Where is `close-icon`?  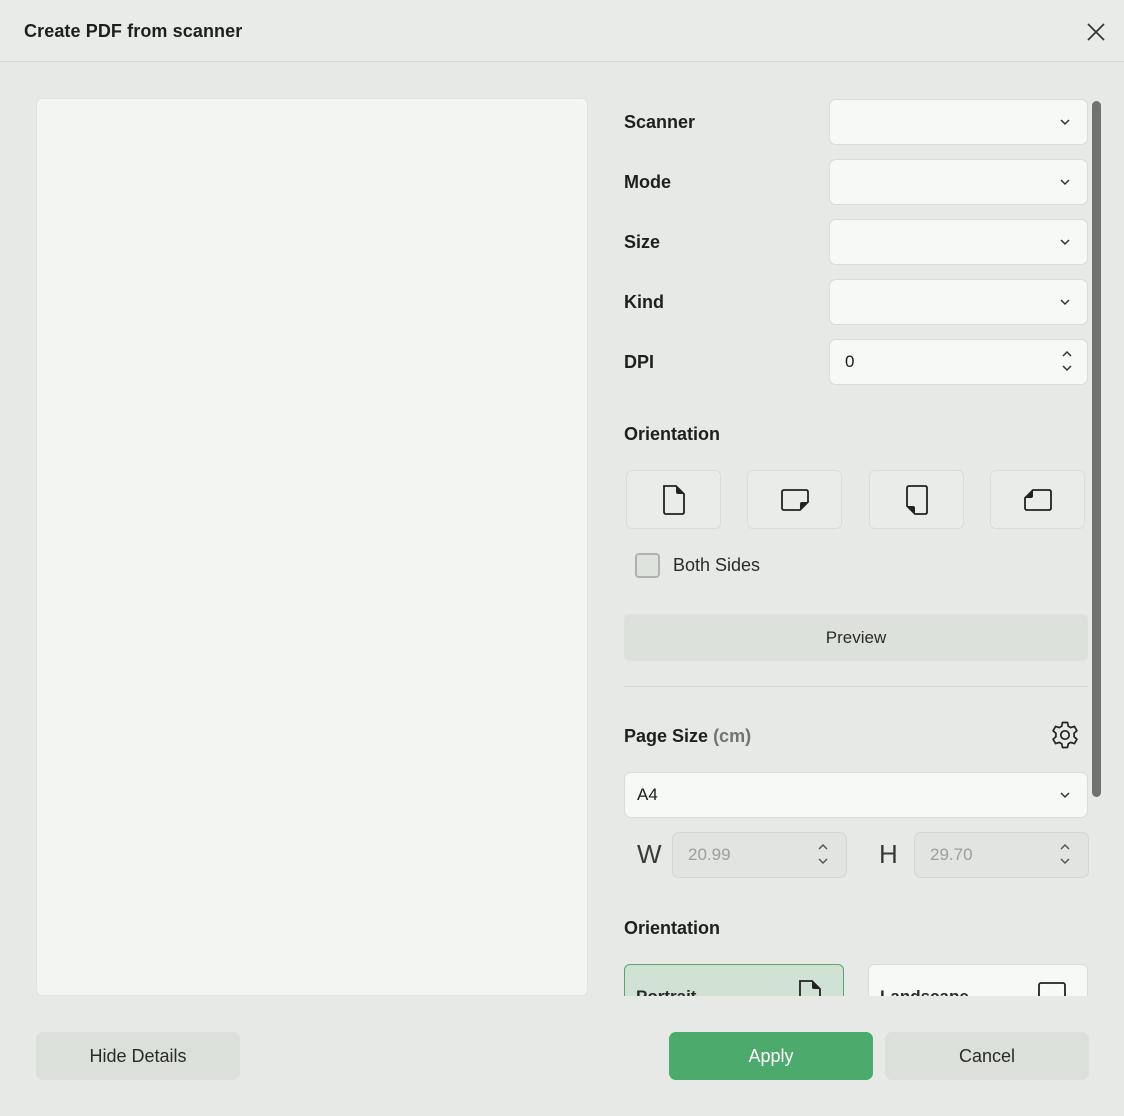
close-icon is located at coordinates (1096, 32).